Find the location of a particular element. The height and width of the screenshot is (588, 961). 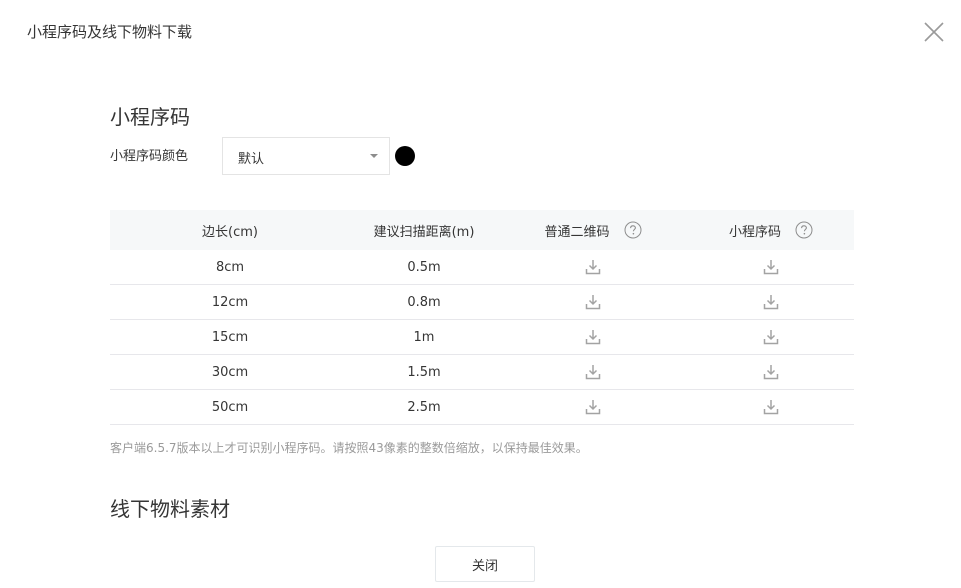

color-select: 默认 is located at coordinates (306, 156).